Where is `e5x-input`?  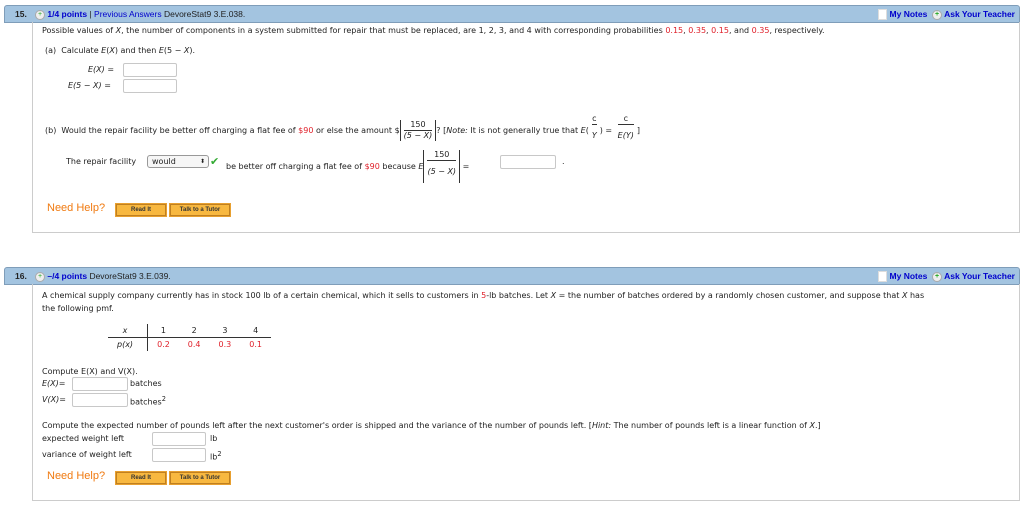 e5x-input is located at coordinates (150, 86).